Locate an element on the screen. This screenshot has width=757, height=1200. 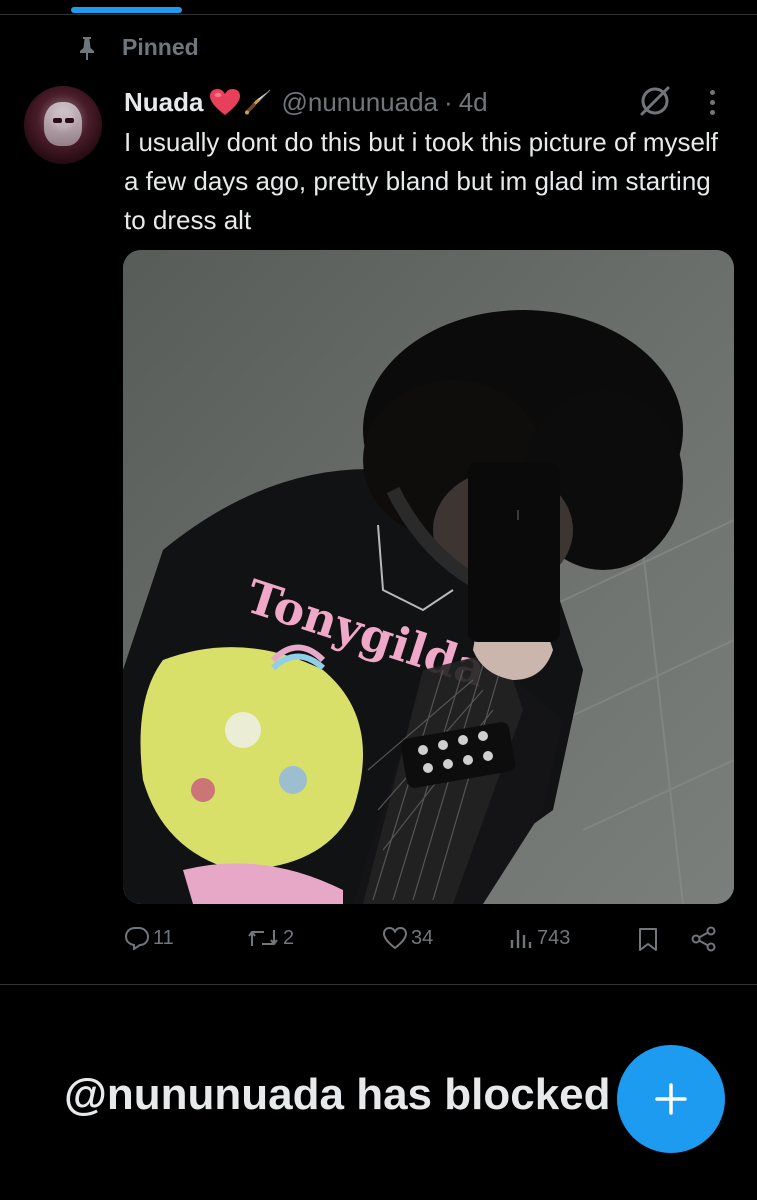
plus-icon is located at coordinates (671, 1099).